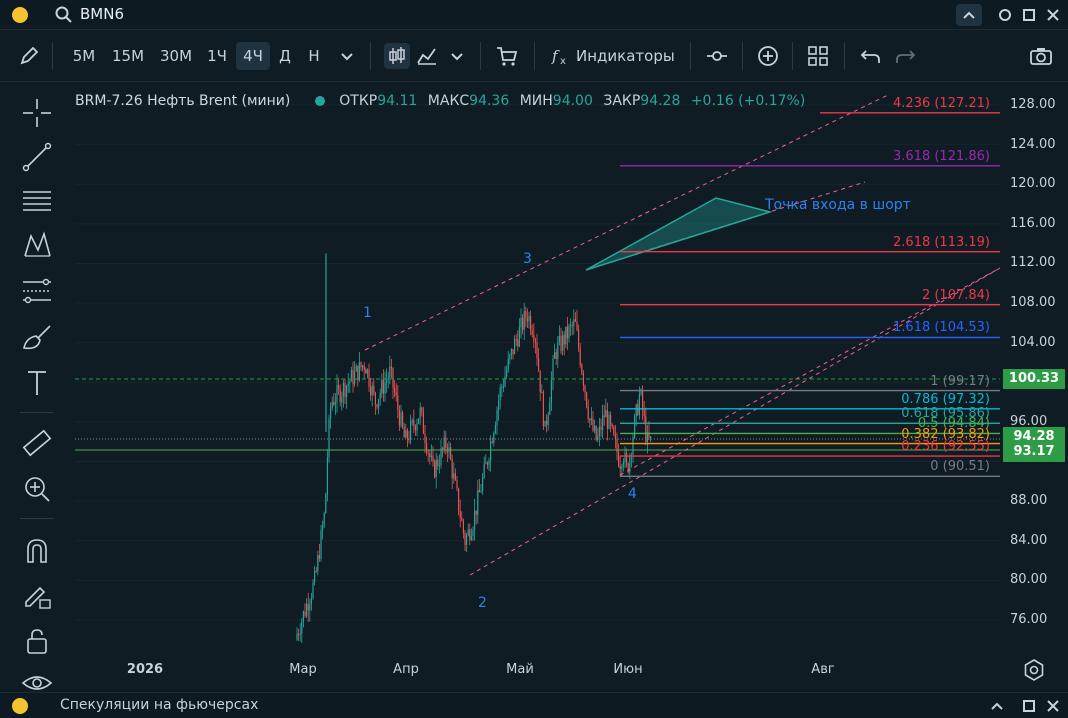 The height and width of the screenshot is (718, 1068). I want to click on zoom-in-icon, so click(37, 489).